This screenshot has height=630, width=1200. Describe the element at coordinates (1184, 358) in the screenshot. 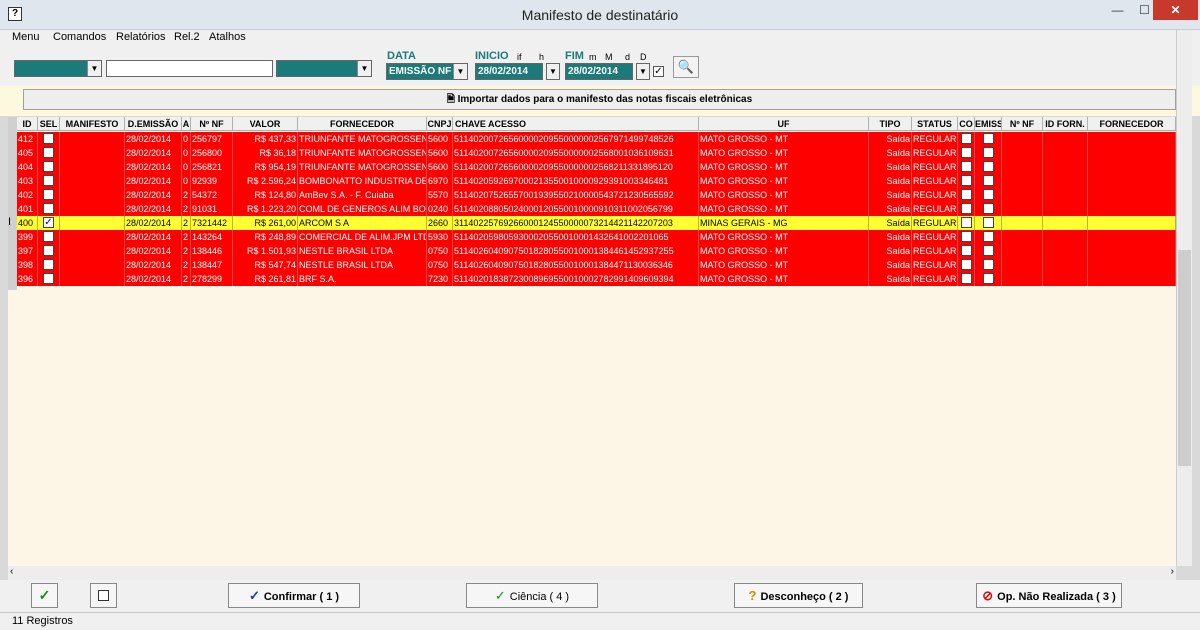

I see `vertical-scroll-thumb` at that location.